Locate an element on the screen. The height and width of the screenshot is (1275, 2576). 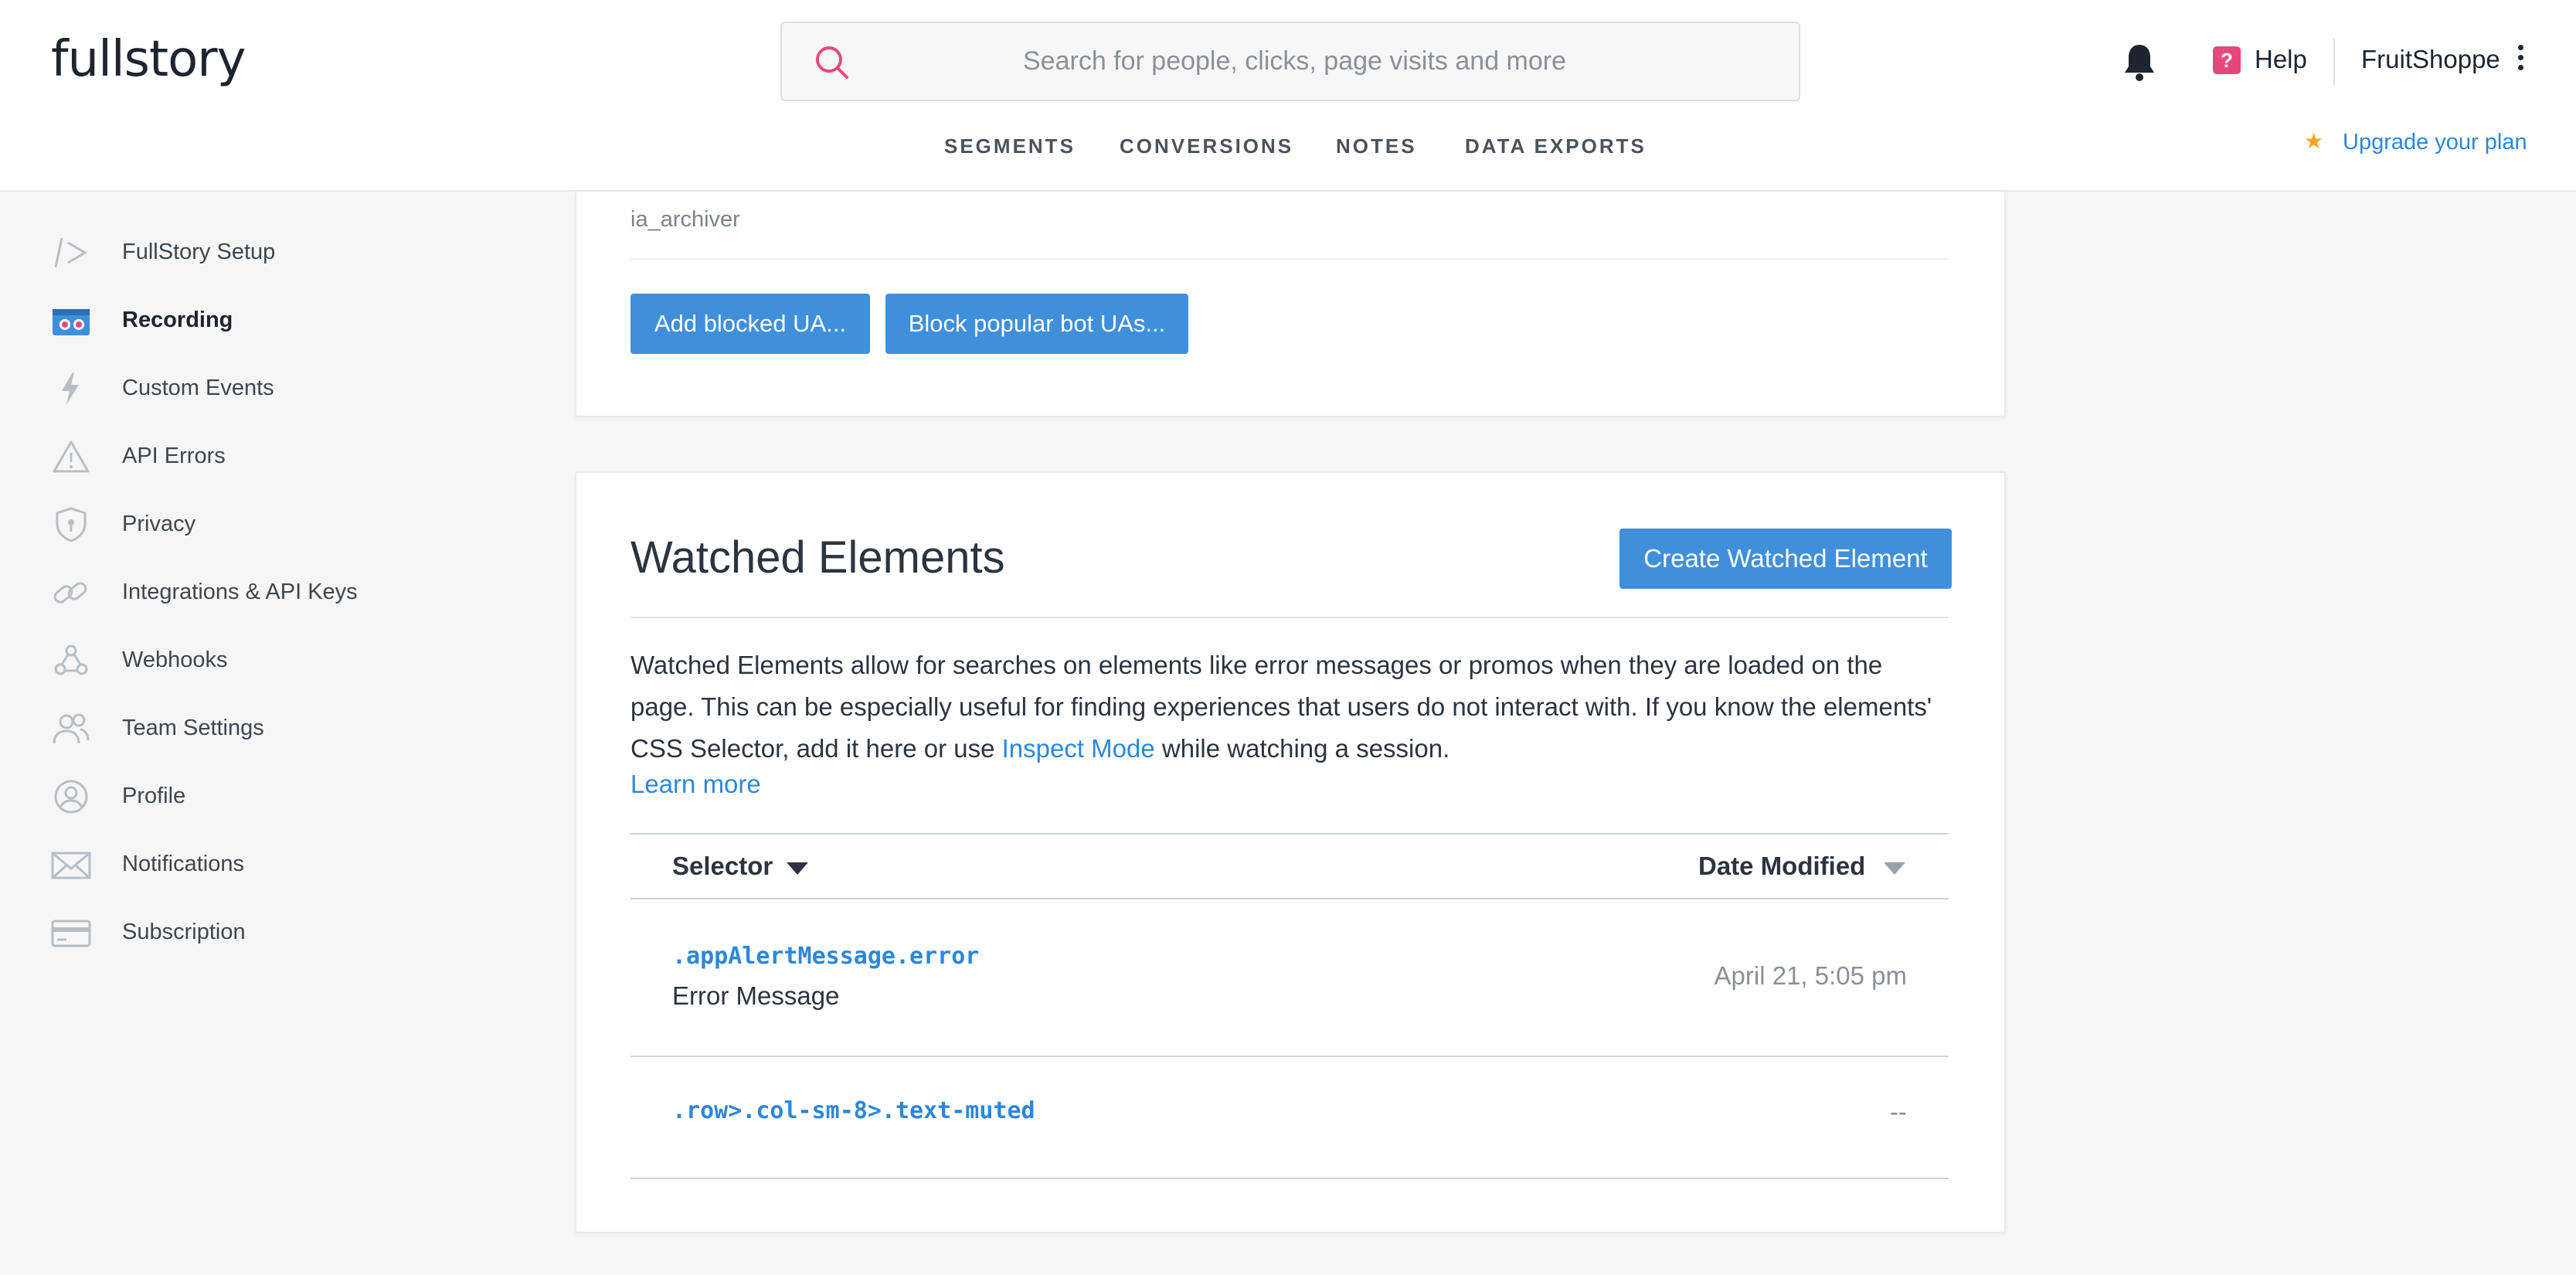
learn-more-link: Learn more is located at coordinates (695, 784).